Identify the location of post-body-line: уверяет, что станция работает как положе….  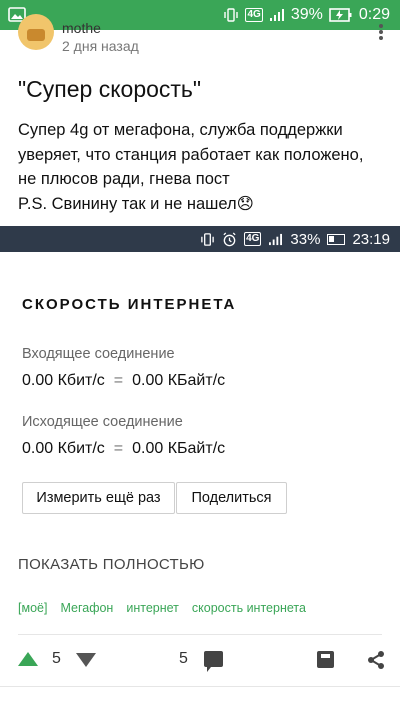
(191, 154).